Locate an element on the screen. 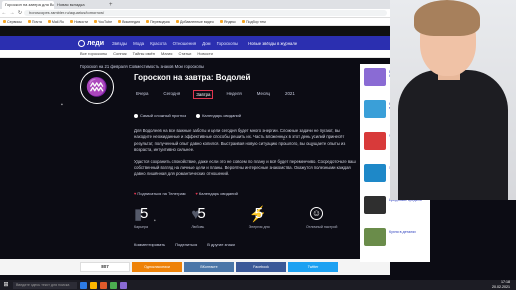 The height and width of the screenshot is (290, 516). bookmark-item: Новости is located at coordinates (79, 22).